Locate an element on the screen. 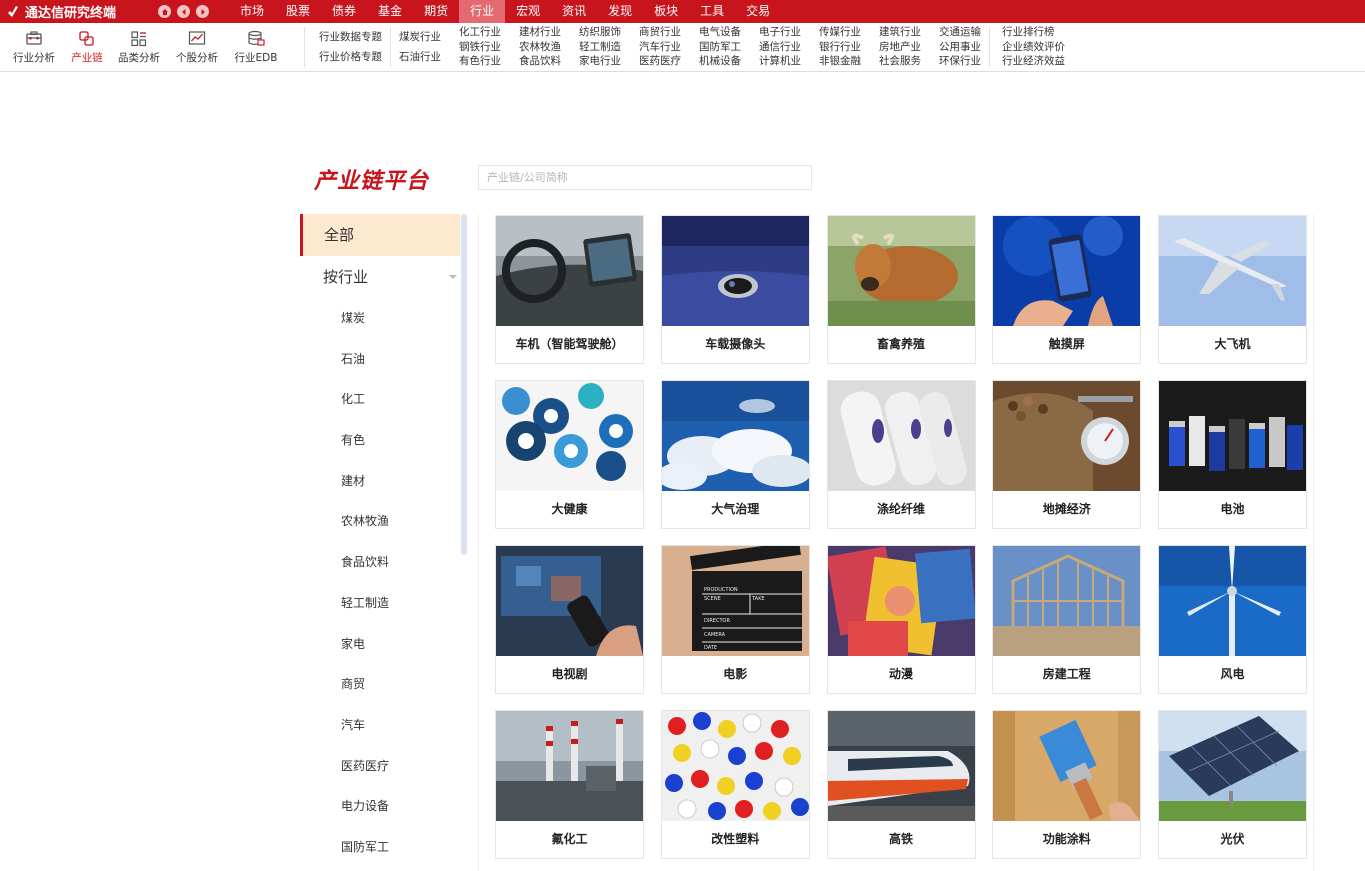 Image resolution: width=1365 pixels, height=871 pixels. industry-link: 房地产业 is located at coordinates (900, 47).